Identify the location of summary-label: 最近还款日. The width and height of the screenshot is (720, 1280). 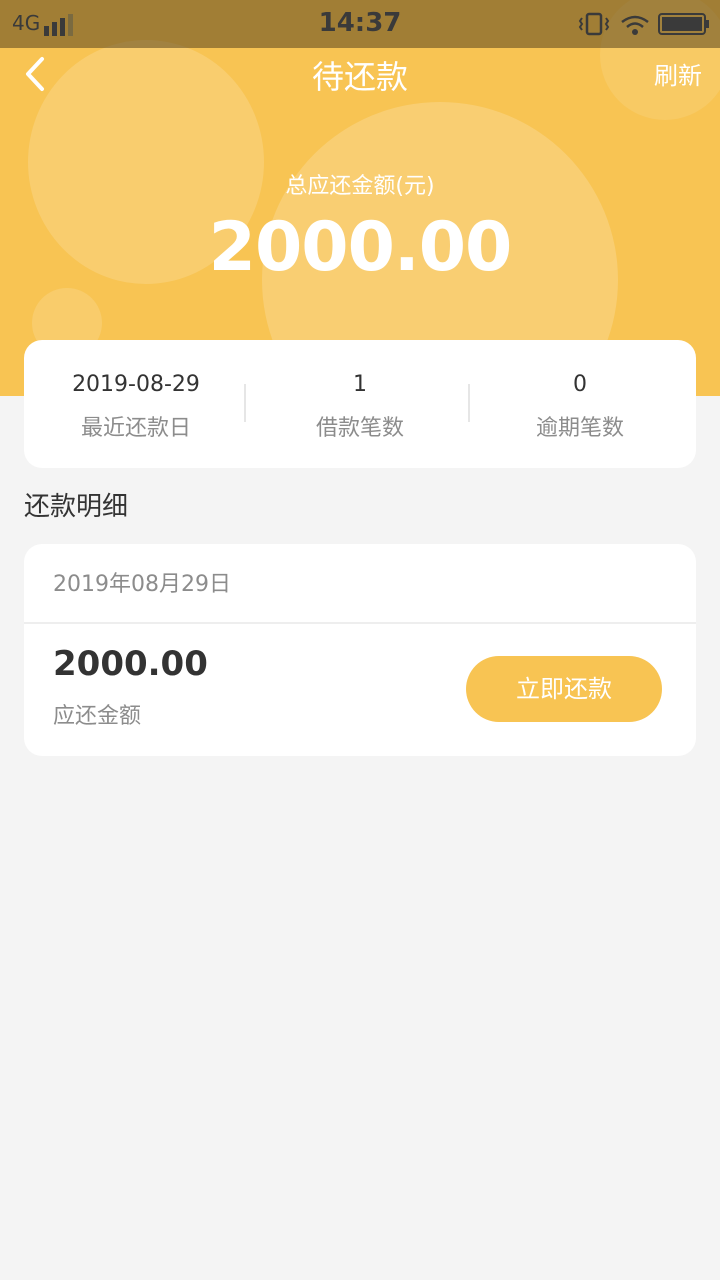
(135, 428).